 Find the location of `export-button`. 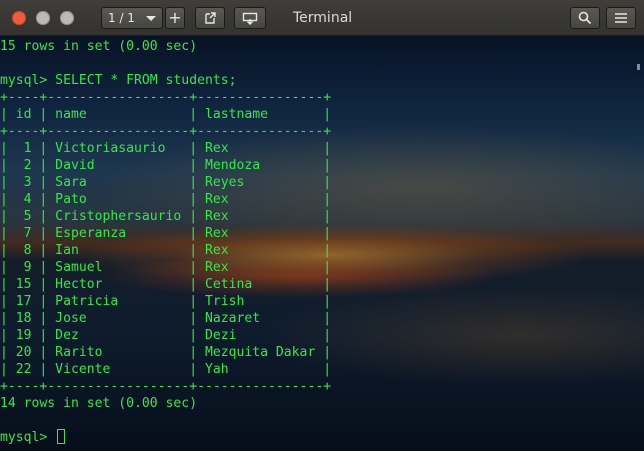

export-button is located at coordinates (210, 18).